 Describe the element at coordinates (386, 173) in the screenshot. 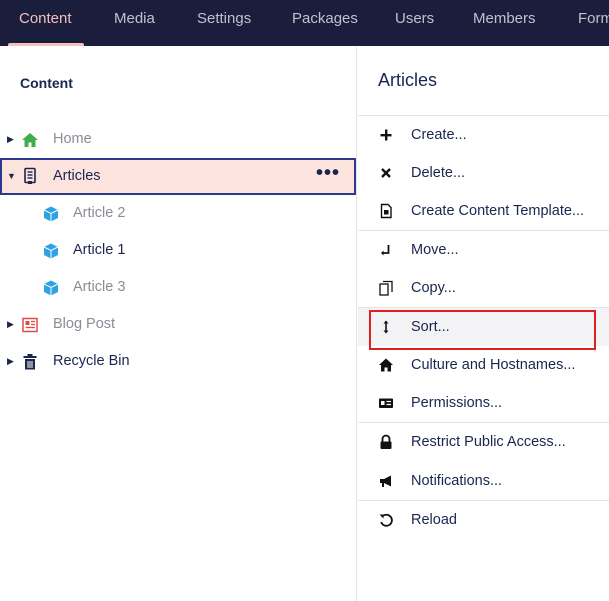

I see `x-icon` at that location.